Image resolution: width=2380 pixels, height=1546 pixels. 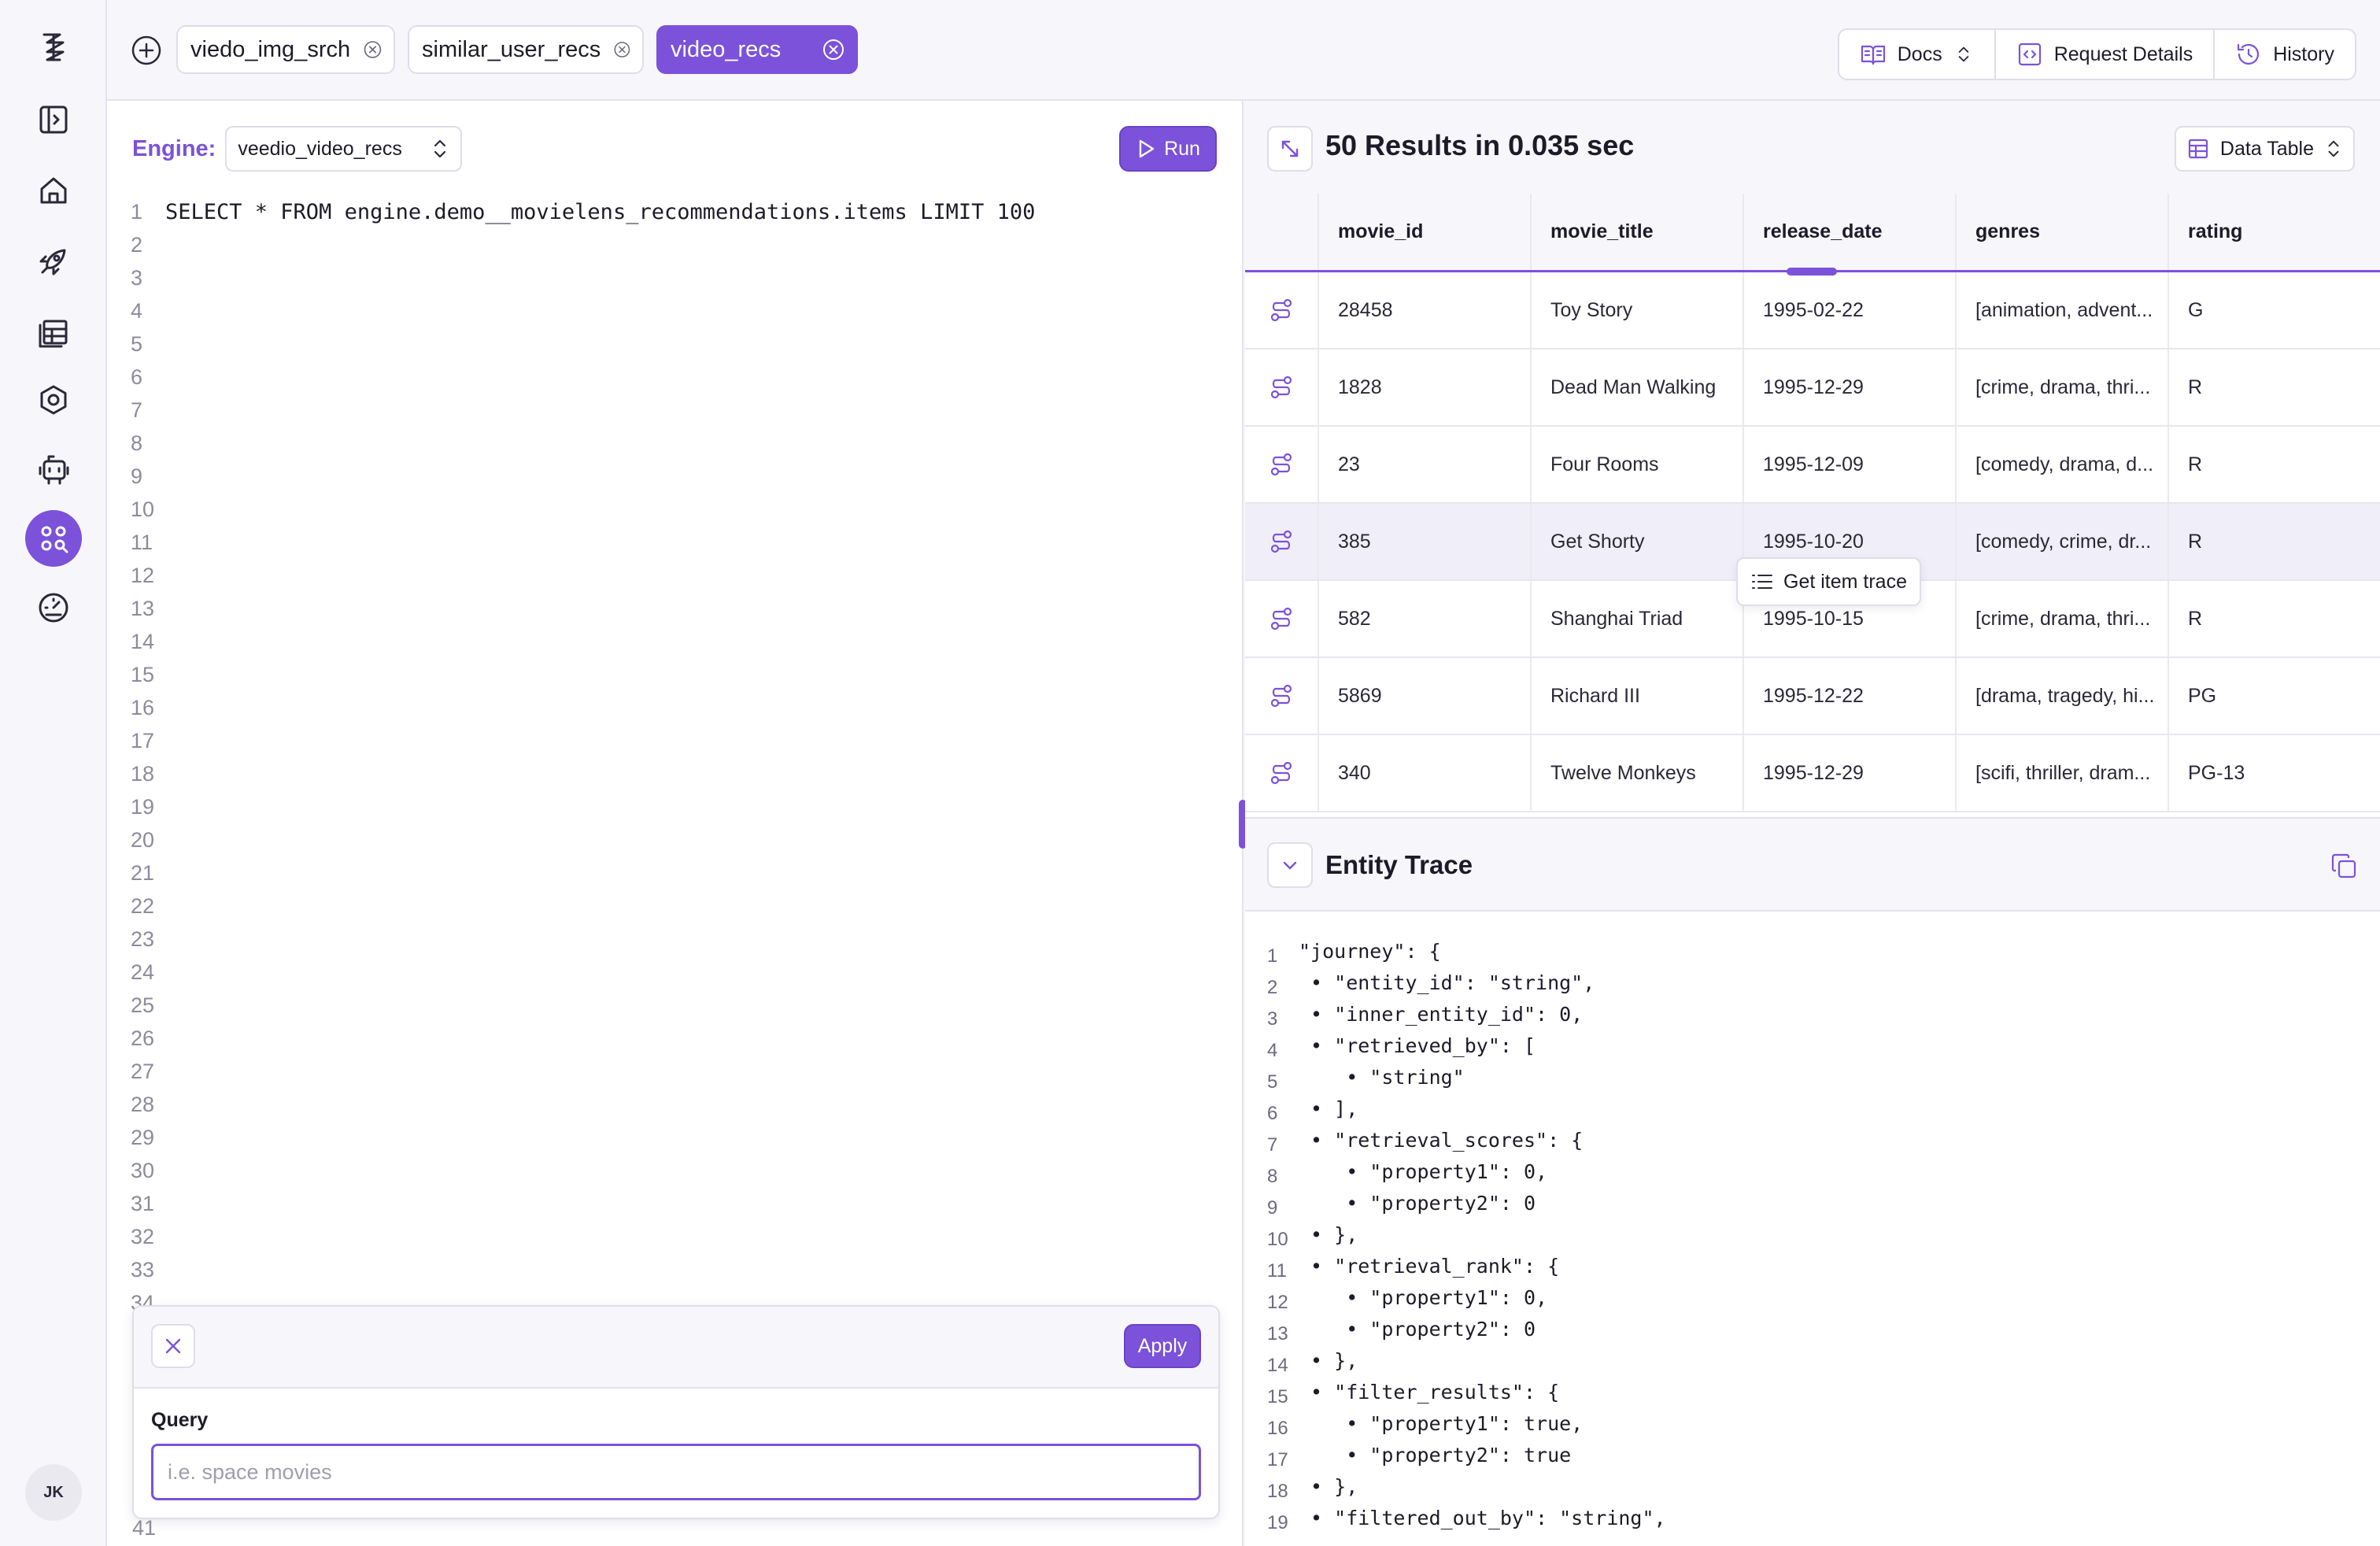 I want to click on code-line: 22, so click(x=678, y=907).